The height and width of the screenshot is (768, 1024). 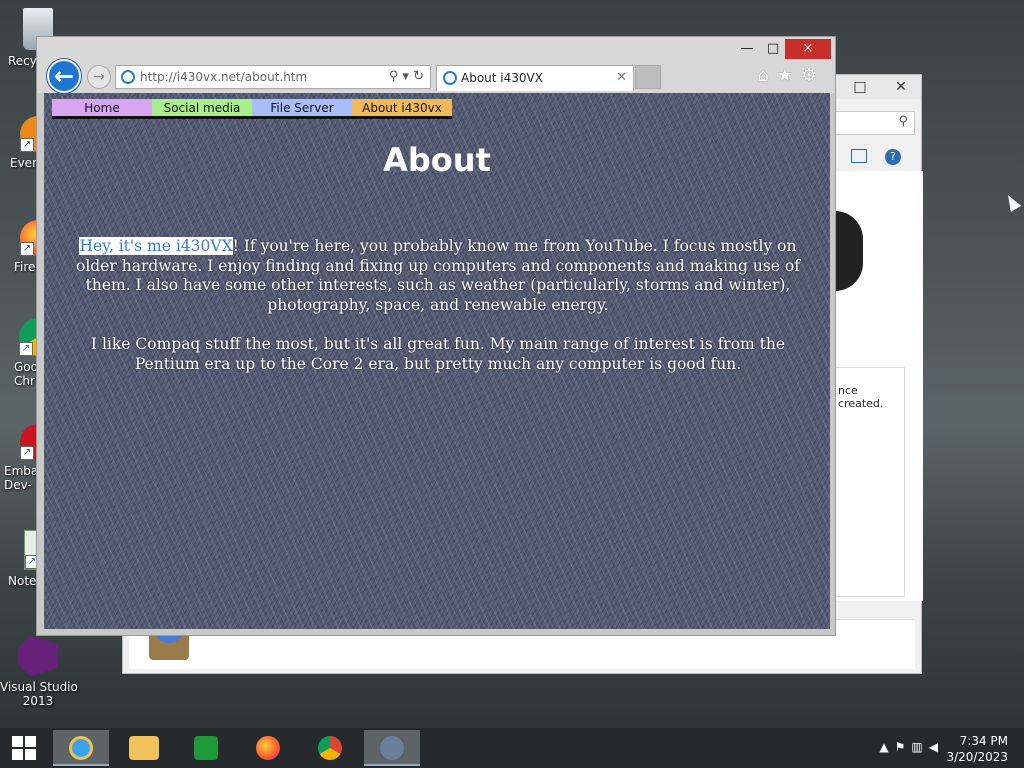 I want to click on help-icon: ?, so click(x=893, y=157).